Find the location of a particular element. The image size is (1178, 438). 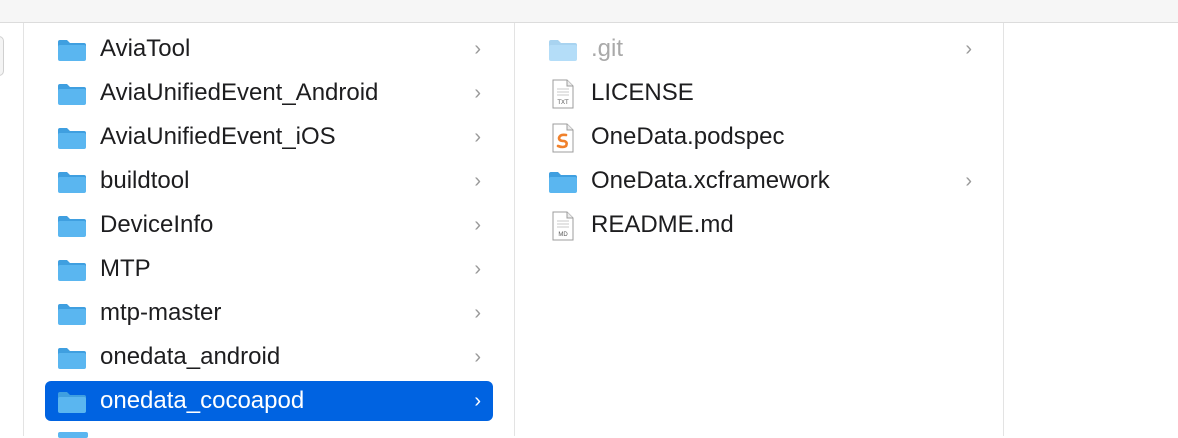

item-label: AviaTool is located at coordinates (145, 48).